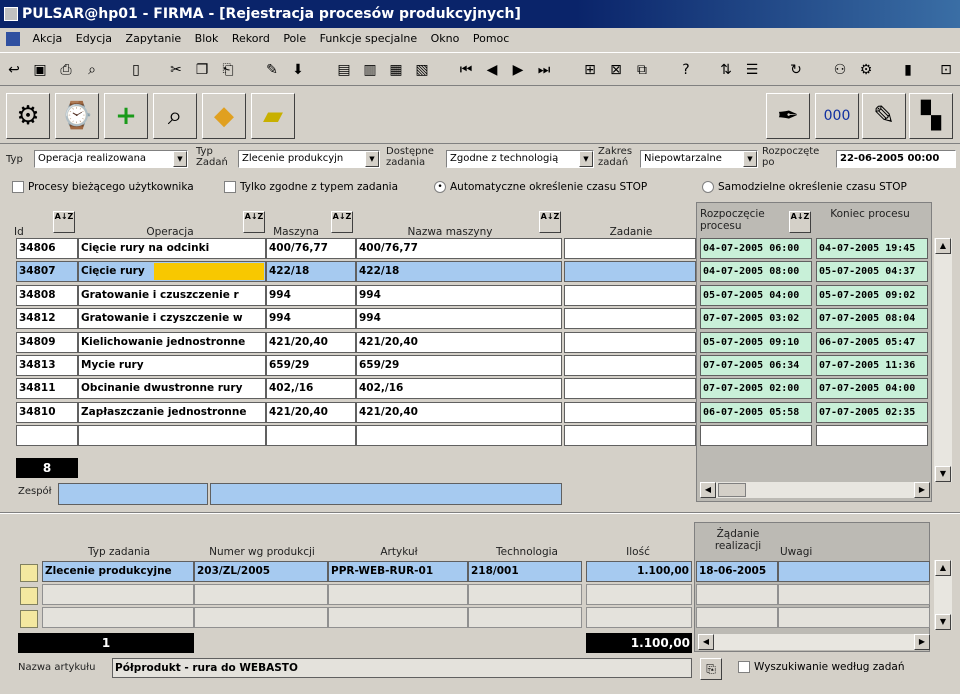 This screenshot has width=960, height=694. Describe the element at coordinates (251, 39) in the screenshot. I see `menu-rekord: Rekord` at that location.